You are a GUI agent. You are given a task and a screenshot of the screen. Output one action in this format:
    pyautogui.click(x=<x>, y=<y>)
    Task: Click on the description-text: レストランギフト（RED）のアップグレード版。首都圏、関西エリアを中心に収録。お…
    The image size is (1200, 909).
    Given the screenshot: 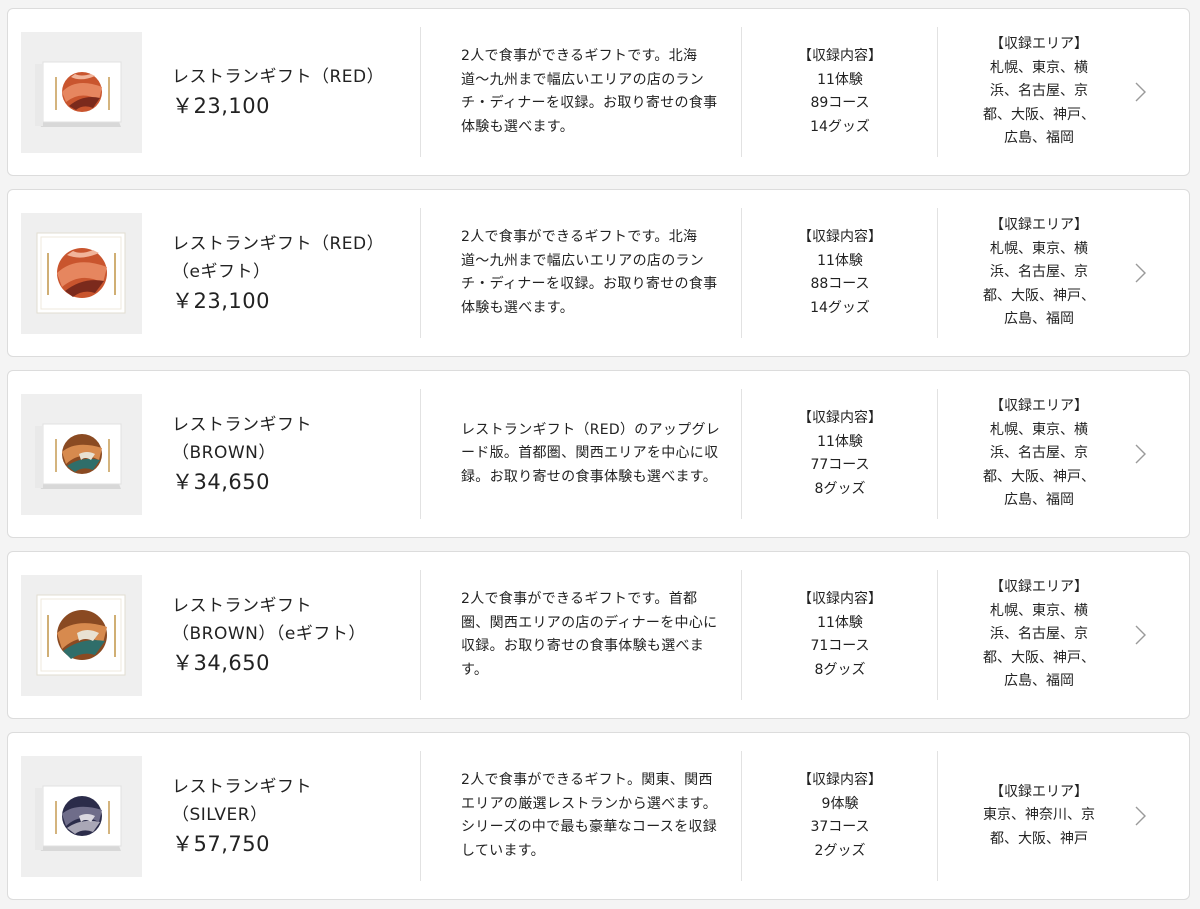 What is the action you would take?
    pyautogui.click(x=591, y=453)
    